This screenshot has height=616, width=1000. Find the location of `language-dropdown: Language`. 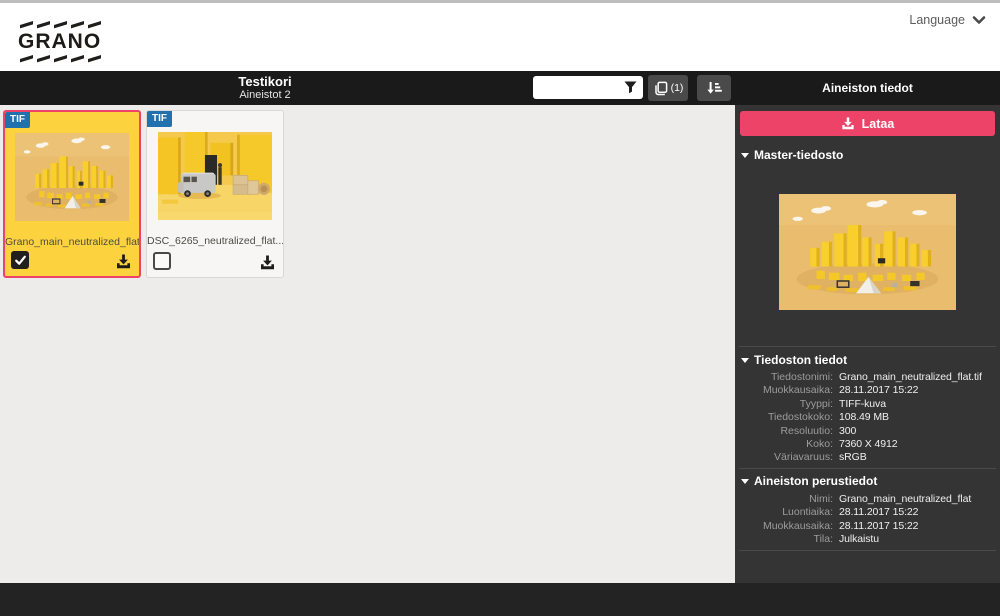

language-dropdown: Language is located at coordinates (947, 20).